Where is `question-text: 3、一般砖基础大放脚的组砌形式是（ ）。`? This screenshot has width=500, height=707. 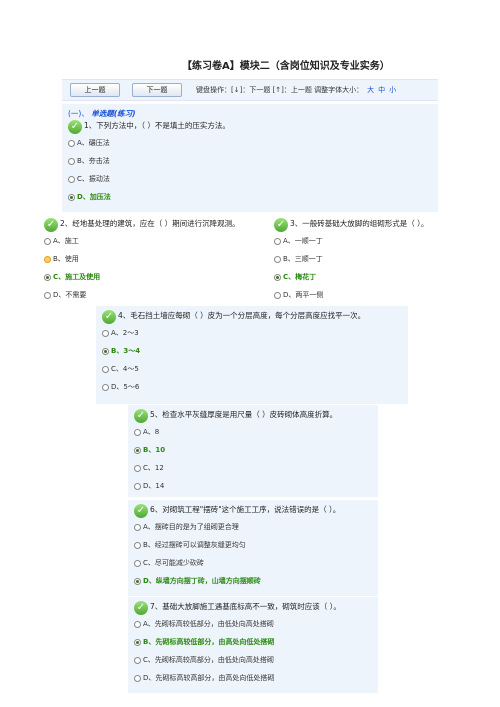 question-text: 3、一般砖基础大放脚的组砌形式是（ ）。 is located at coordinates (359, 223).